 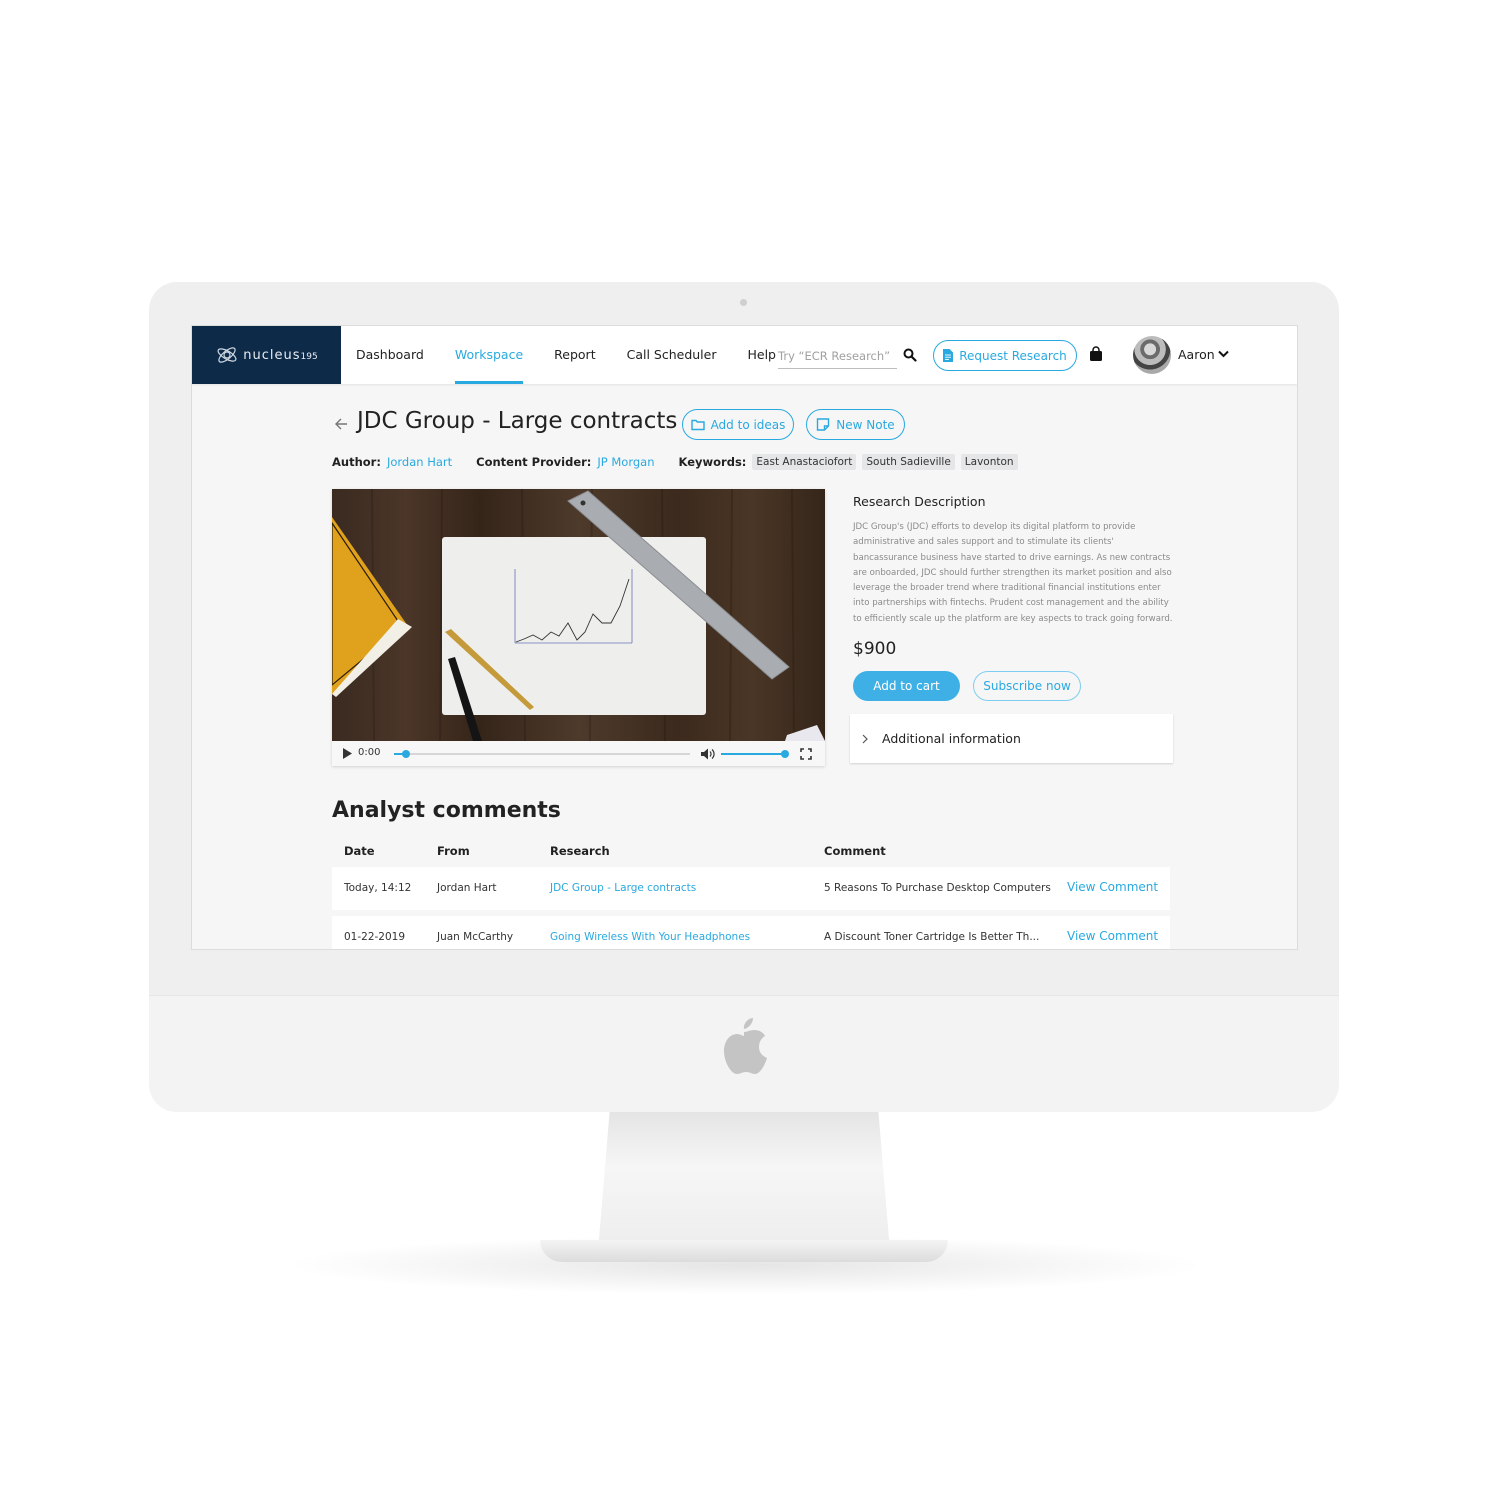 I want to click on request-research-button: Request Research, so click(x=1005, y=355).